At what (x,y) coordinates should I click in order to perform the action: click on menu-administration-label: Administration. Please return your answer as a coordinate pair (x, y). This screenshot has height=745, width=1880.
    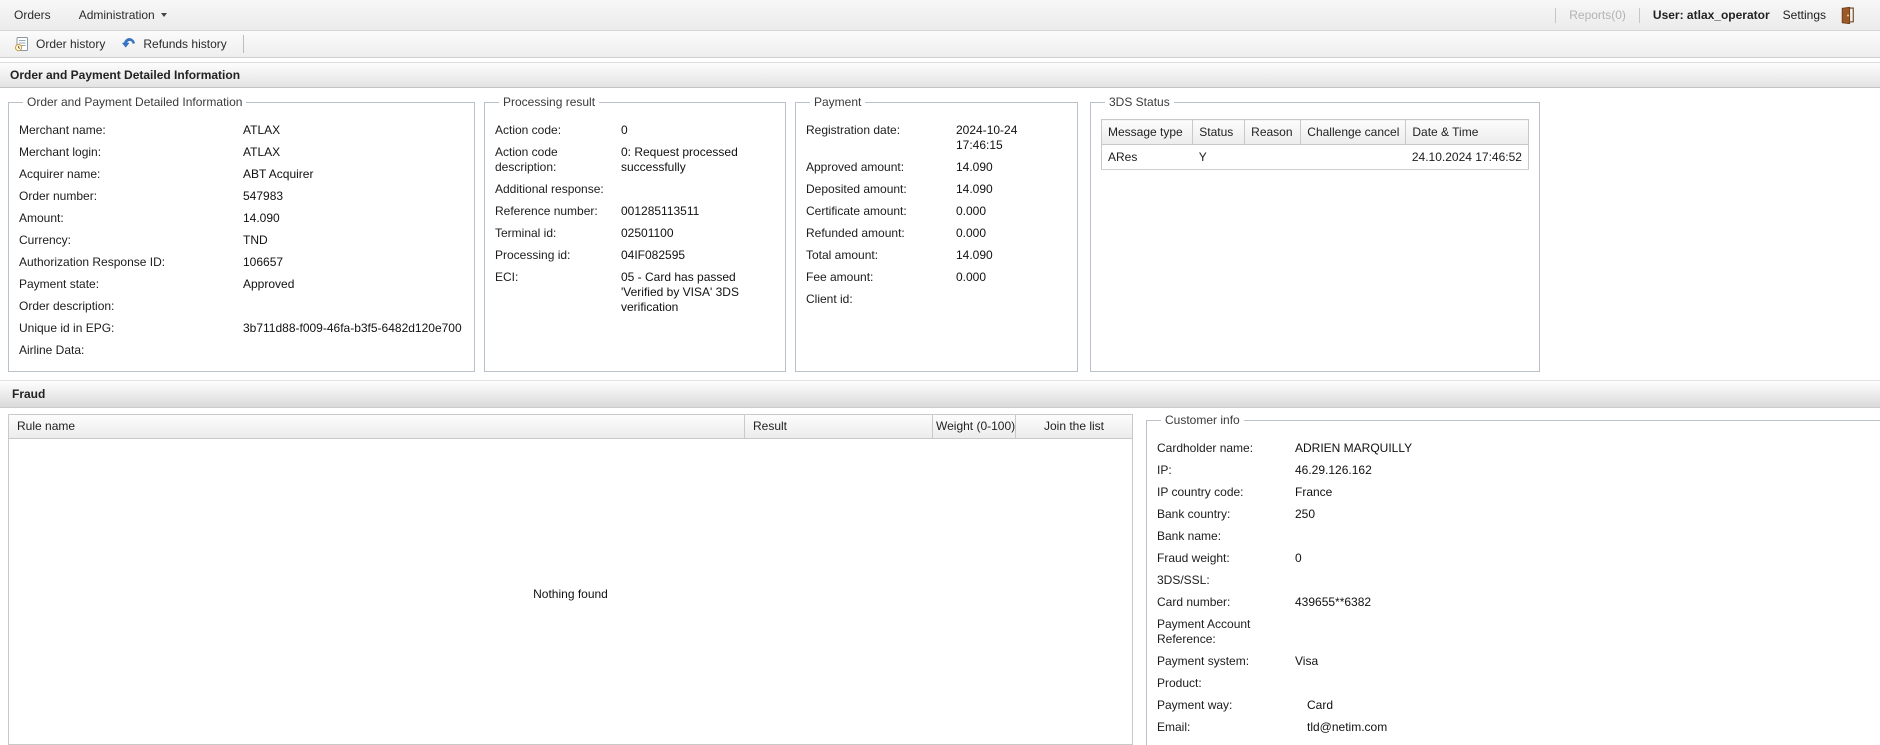
    Looking at the image, I should click on (116, 15).